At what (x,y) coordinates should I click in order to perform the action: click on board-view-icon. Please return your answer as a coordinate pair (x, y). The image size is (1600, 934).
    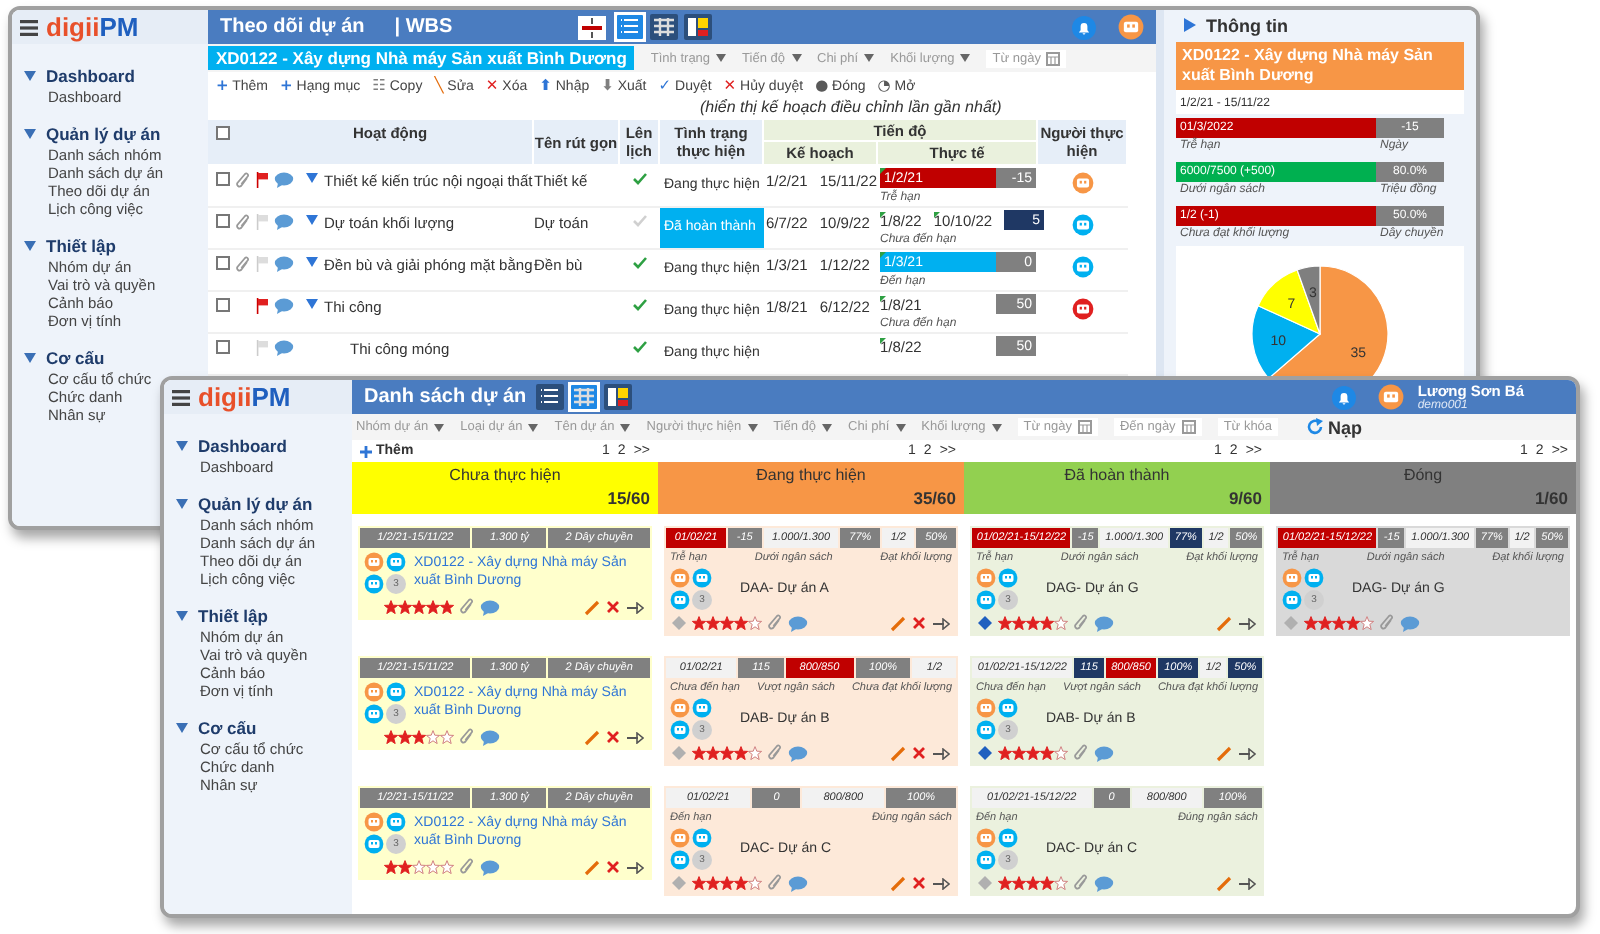
    Looking at the image, I should click on (698, 27).